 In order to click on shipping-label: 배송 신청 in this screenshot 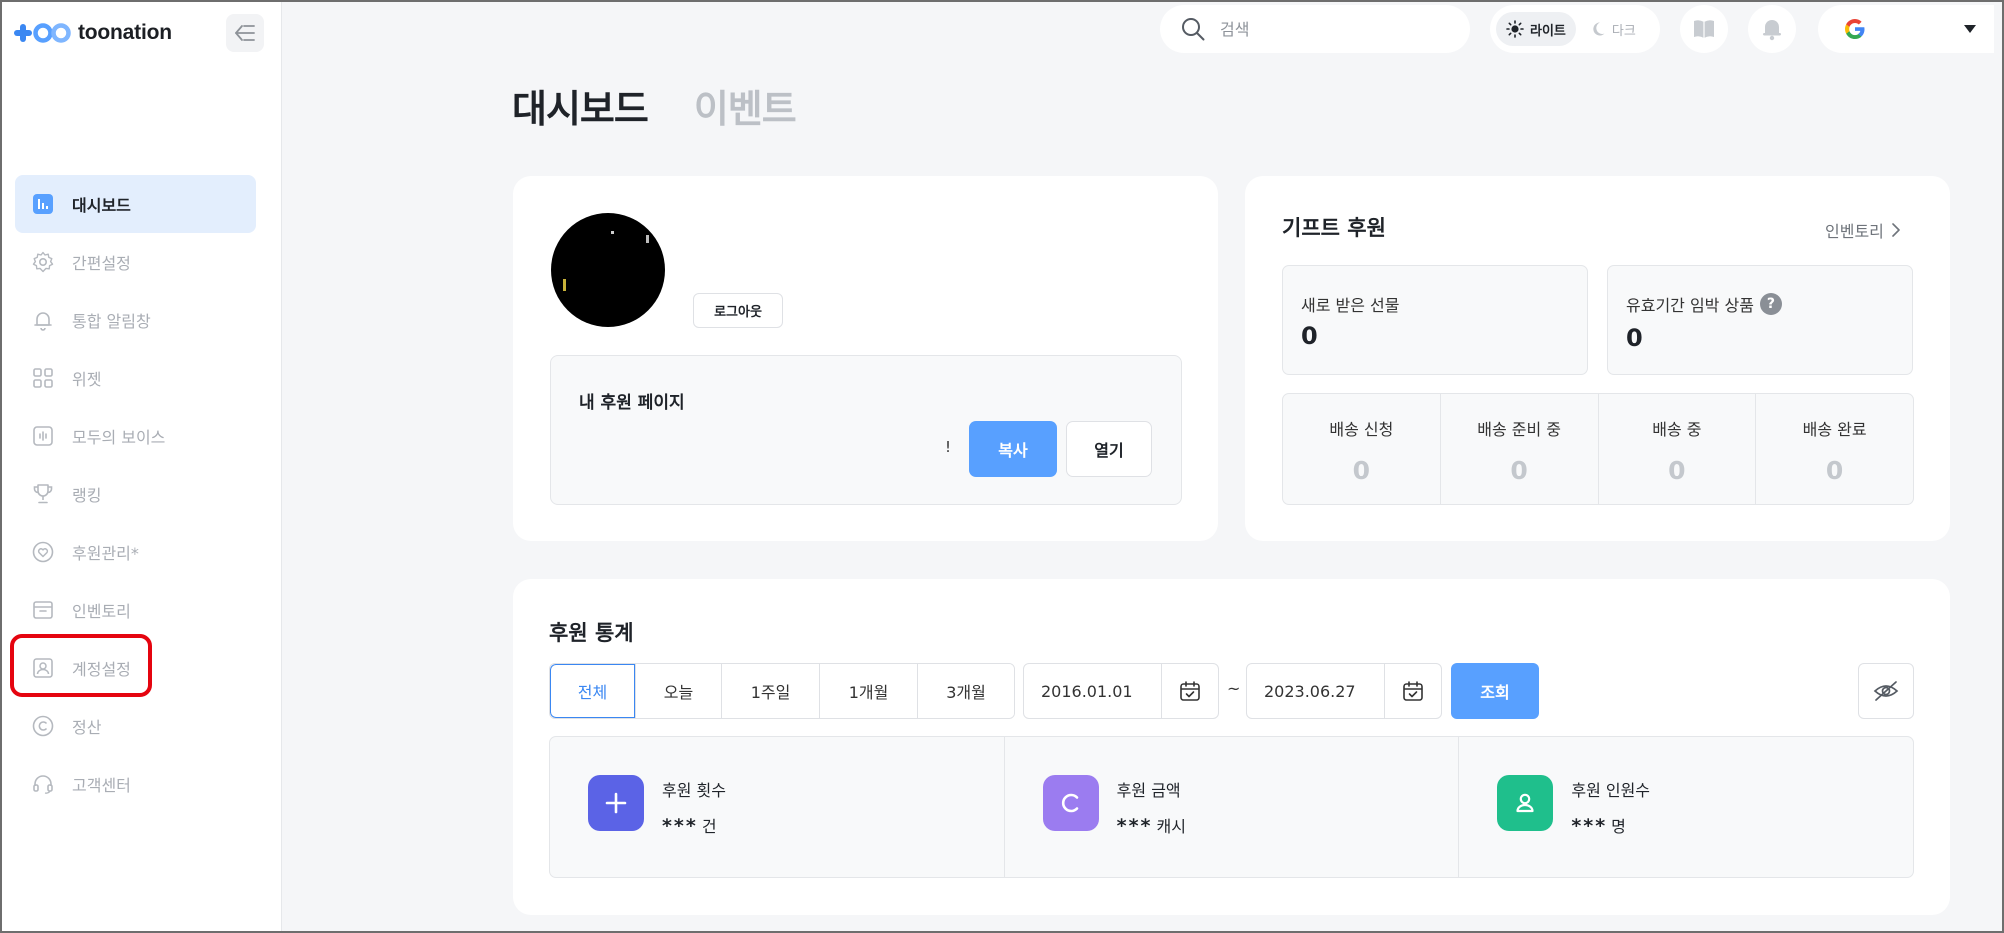, I will do `click(1361, 429)`.